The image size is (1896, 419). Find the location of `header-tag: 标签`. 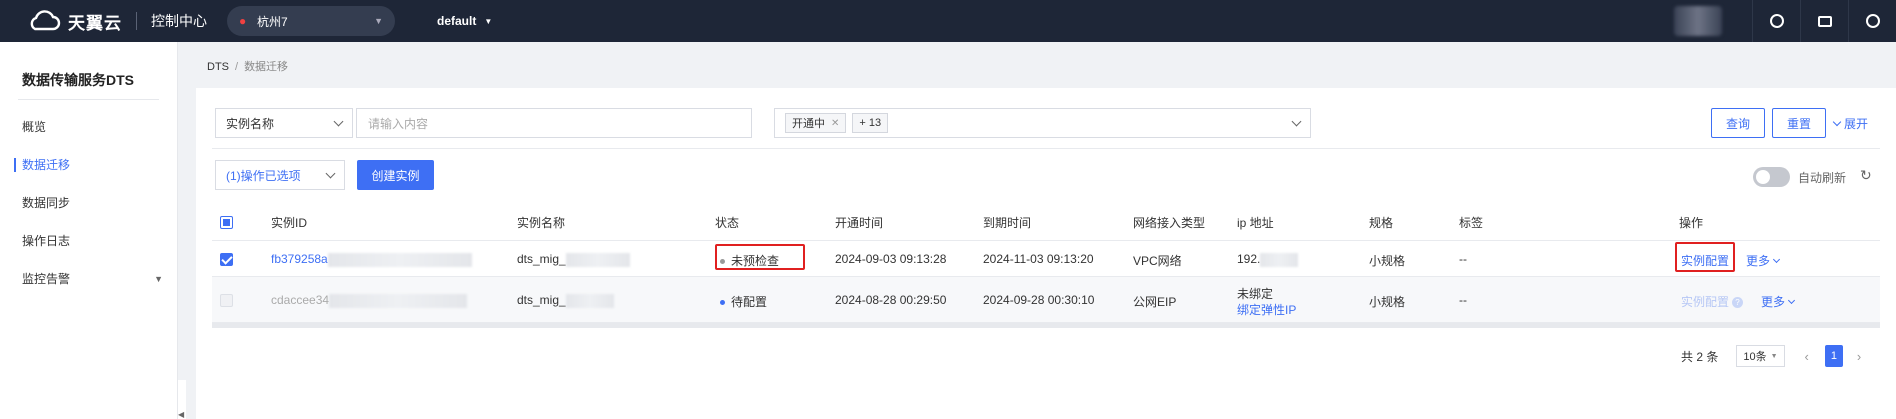

header-tag: 标签 is located at coordinates (1471, 223).